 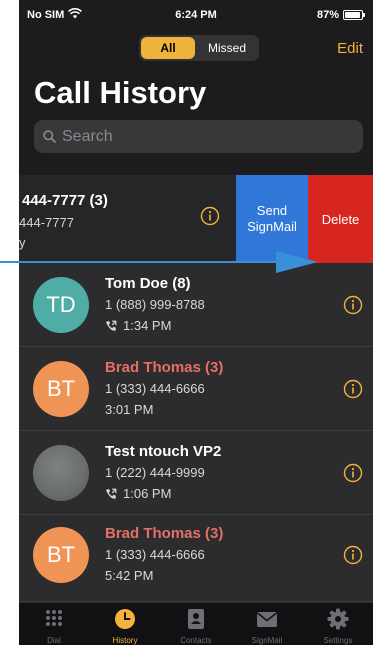 What do you see at coordinates (163, 451) in the screenshot?
I see `contact-name: Test ntouch VP2` at bounding box center [163, 451].